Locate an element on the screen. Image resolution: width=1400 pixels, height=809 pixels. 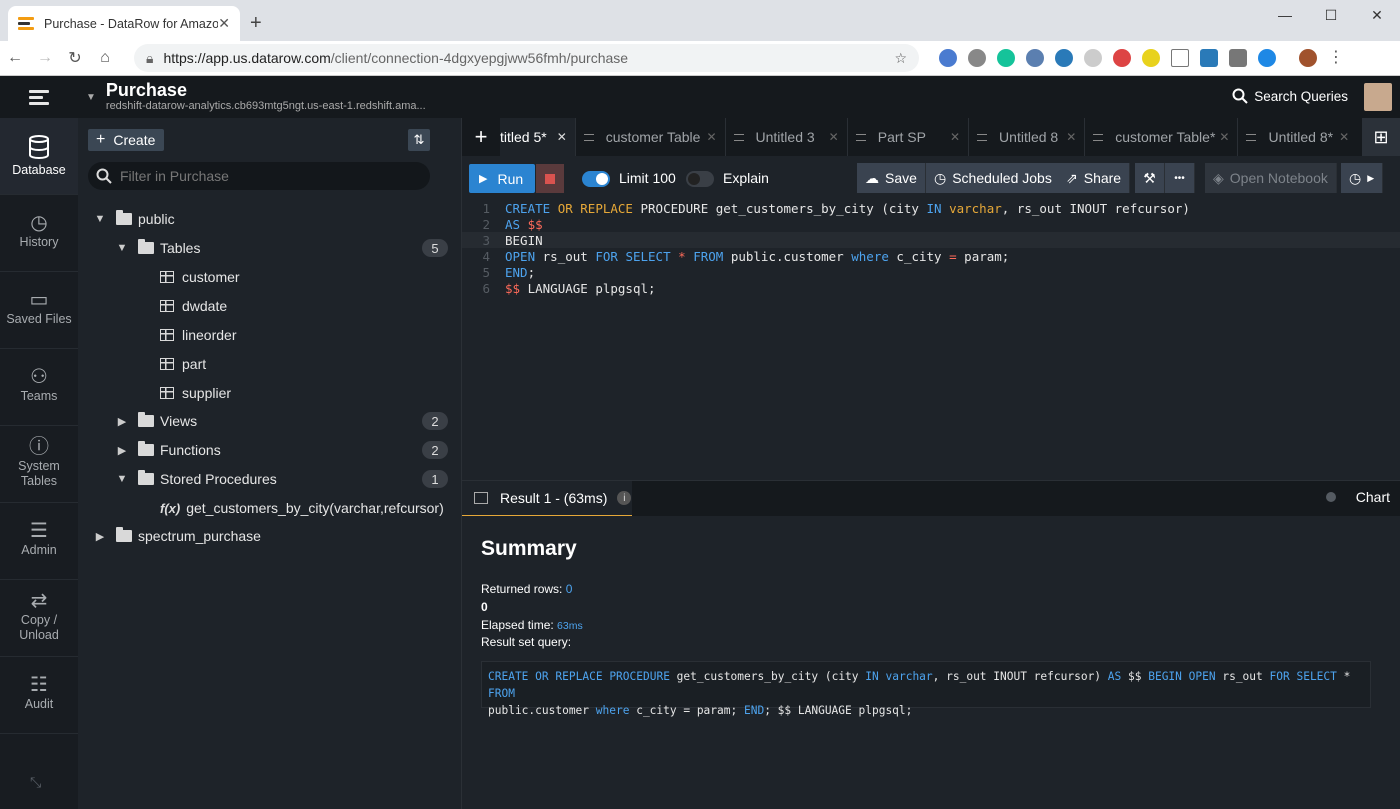
checklist-icon: ☷ is located at coordinates (39, 685).